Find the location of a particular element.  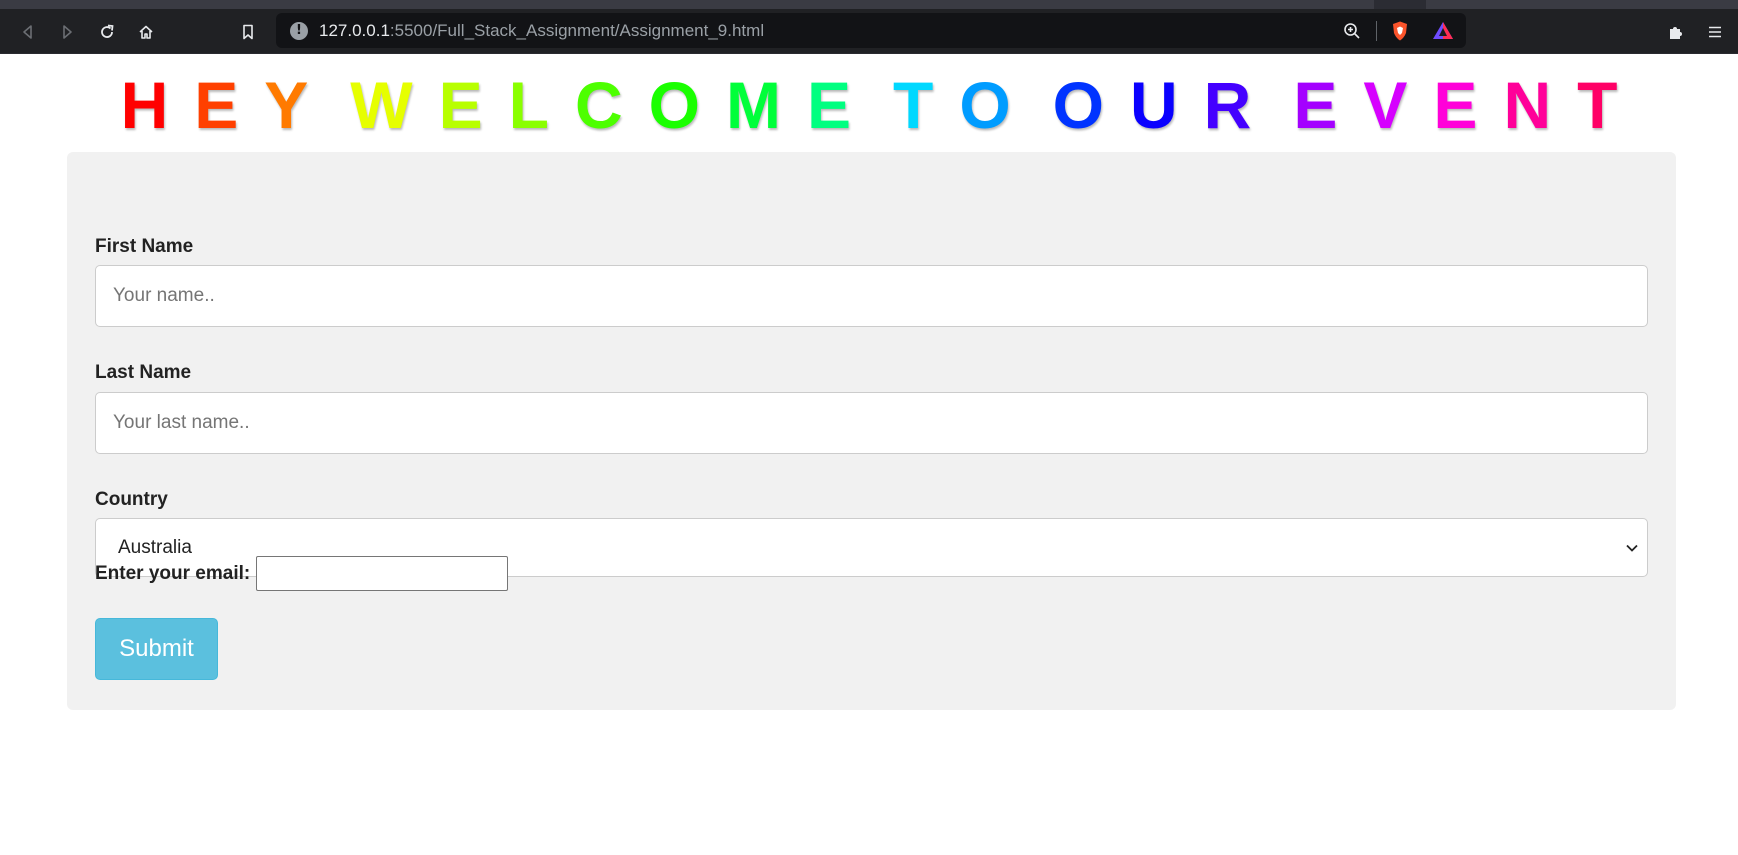

first-name-input is located at coordinates (871, 296).